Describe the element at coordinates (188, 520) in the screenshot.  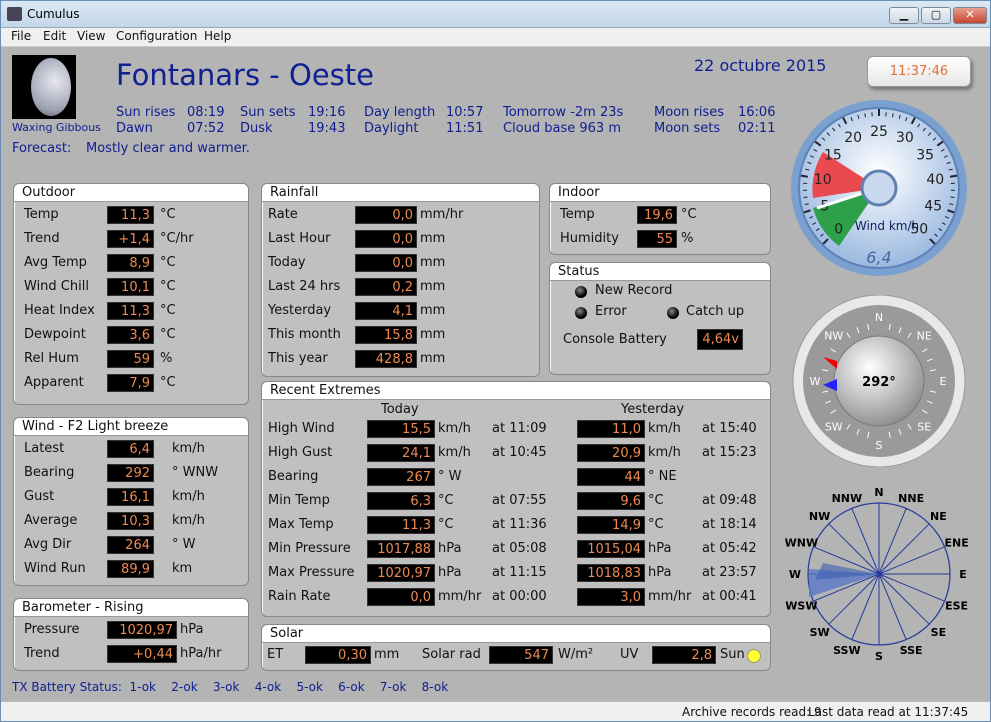
I see `row-unit: km/h` at that location.